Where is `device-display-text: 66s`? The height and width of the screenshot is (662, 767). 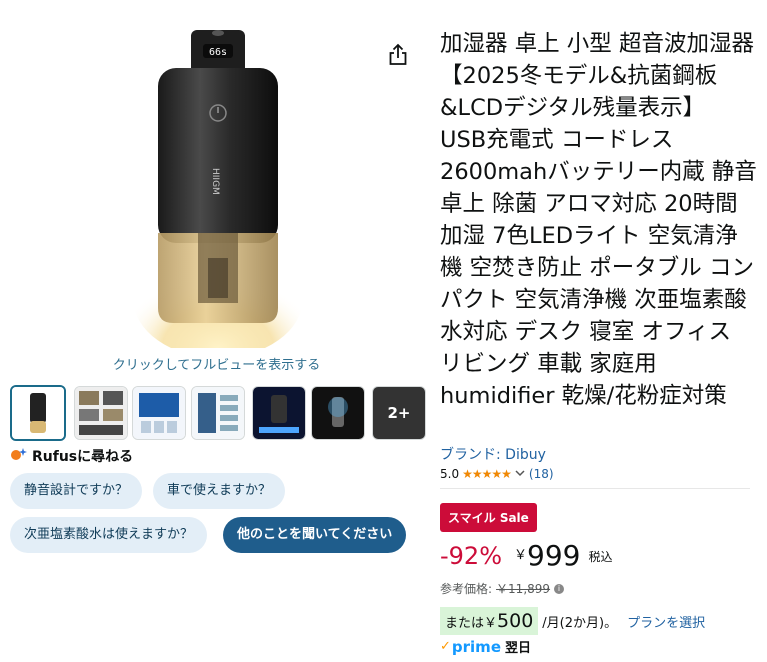 device-display-text: 66s is located at coordinates (218, 52).